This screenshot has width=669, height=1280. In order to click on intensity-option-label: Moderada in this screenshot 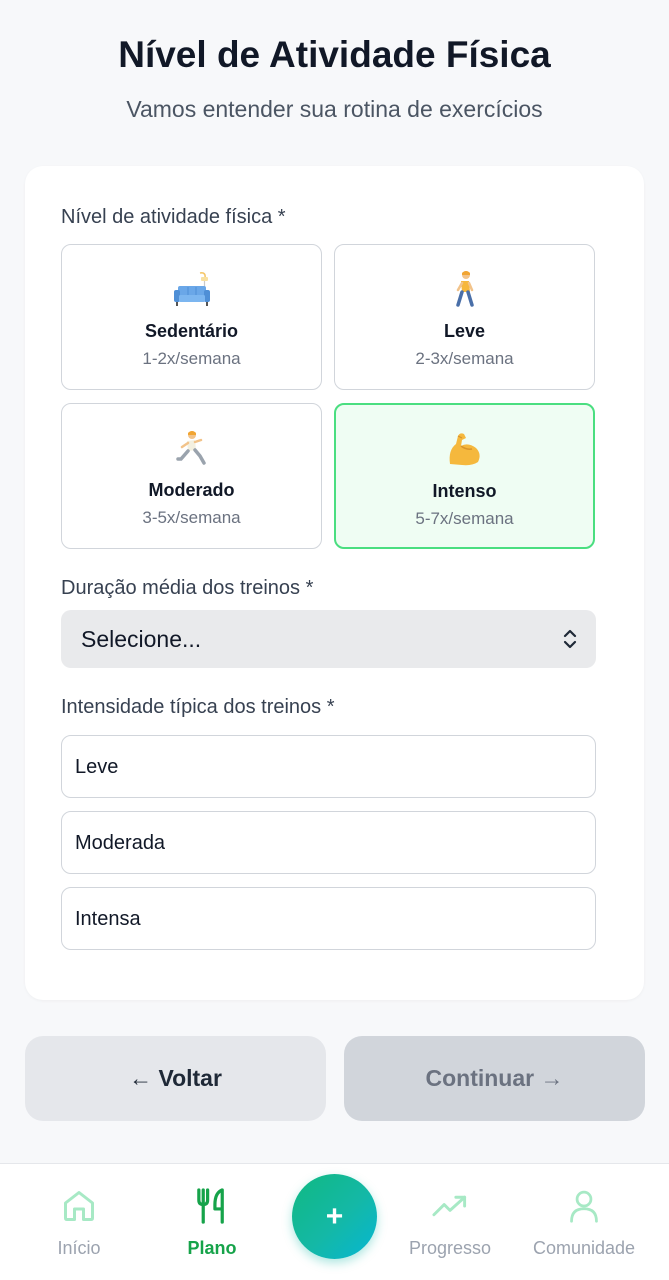, I will do `click(120, 843)`.